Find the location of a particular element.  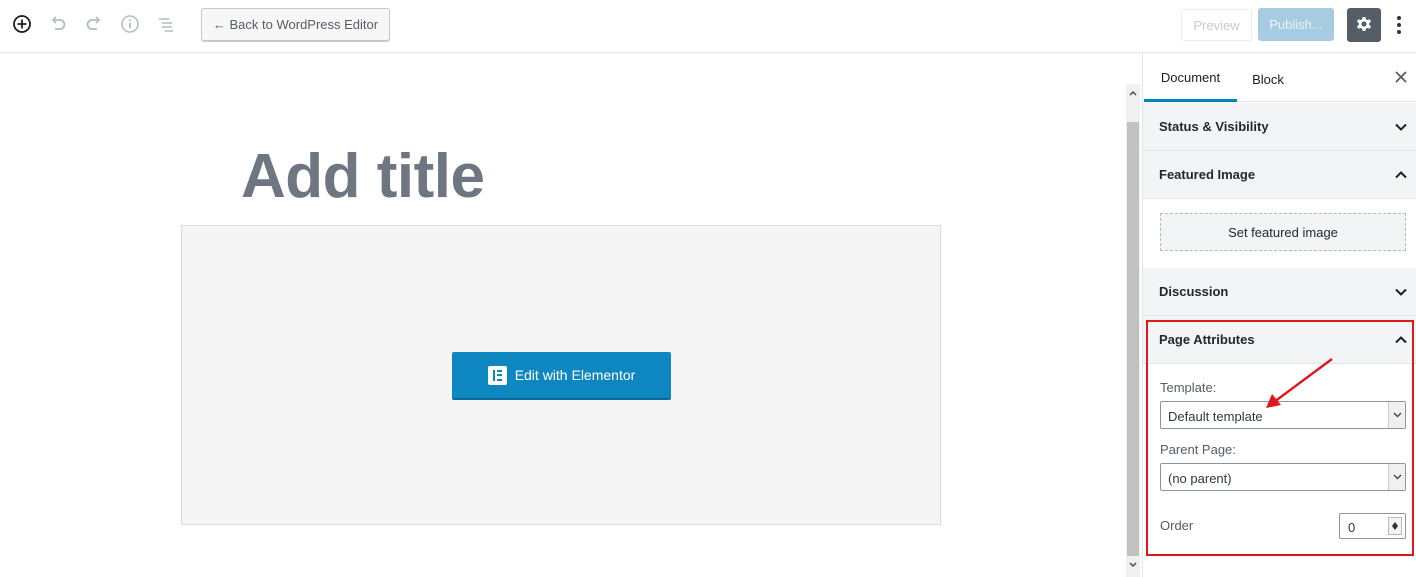

back-to-wordpress-editor-button: ← Back to WordPress Editor is located at coordinates (295, 24).